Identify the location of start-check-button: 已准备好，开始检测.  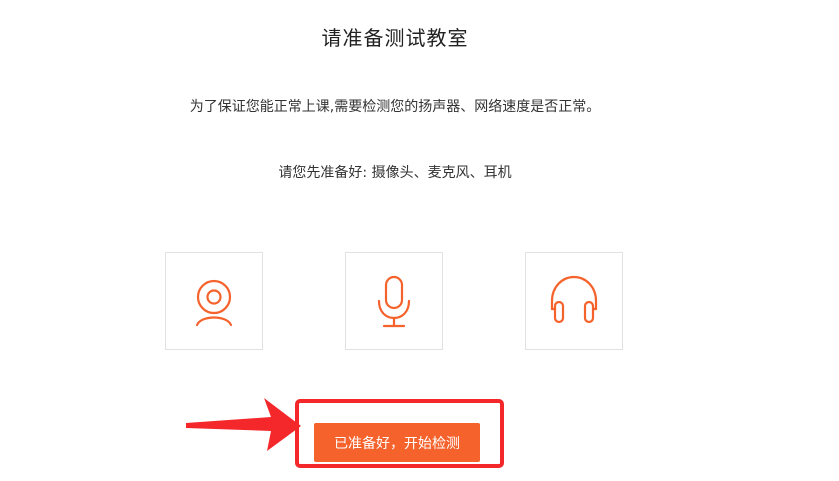
(397, 442).